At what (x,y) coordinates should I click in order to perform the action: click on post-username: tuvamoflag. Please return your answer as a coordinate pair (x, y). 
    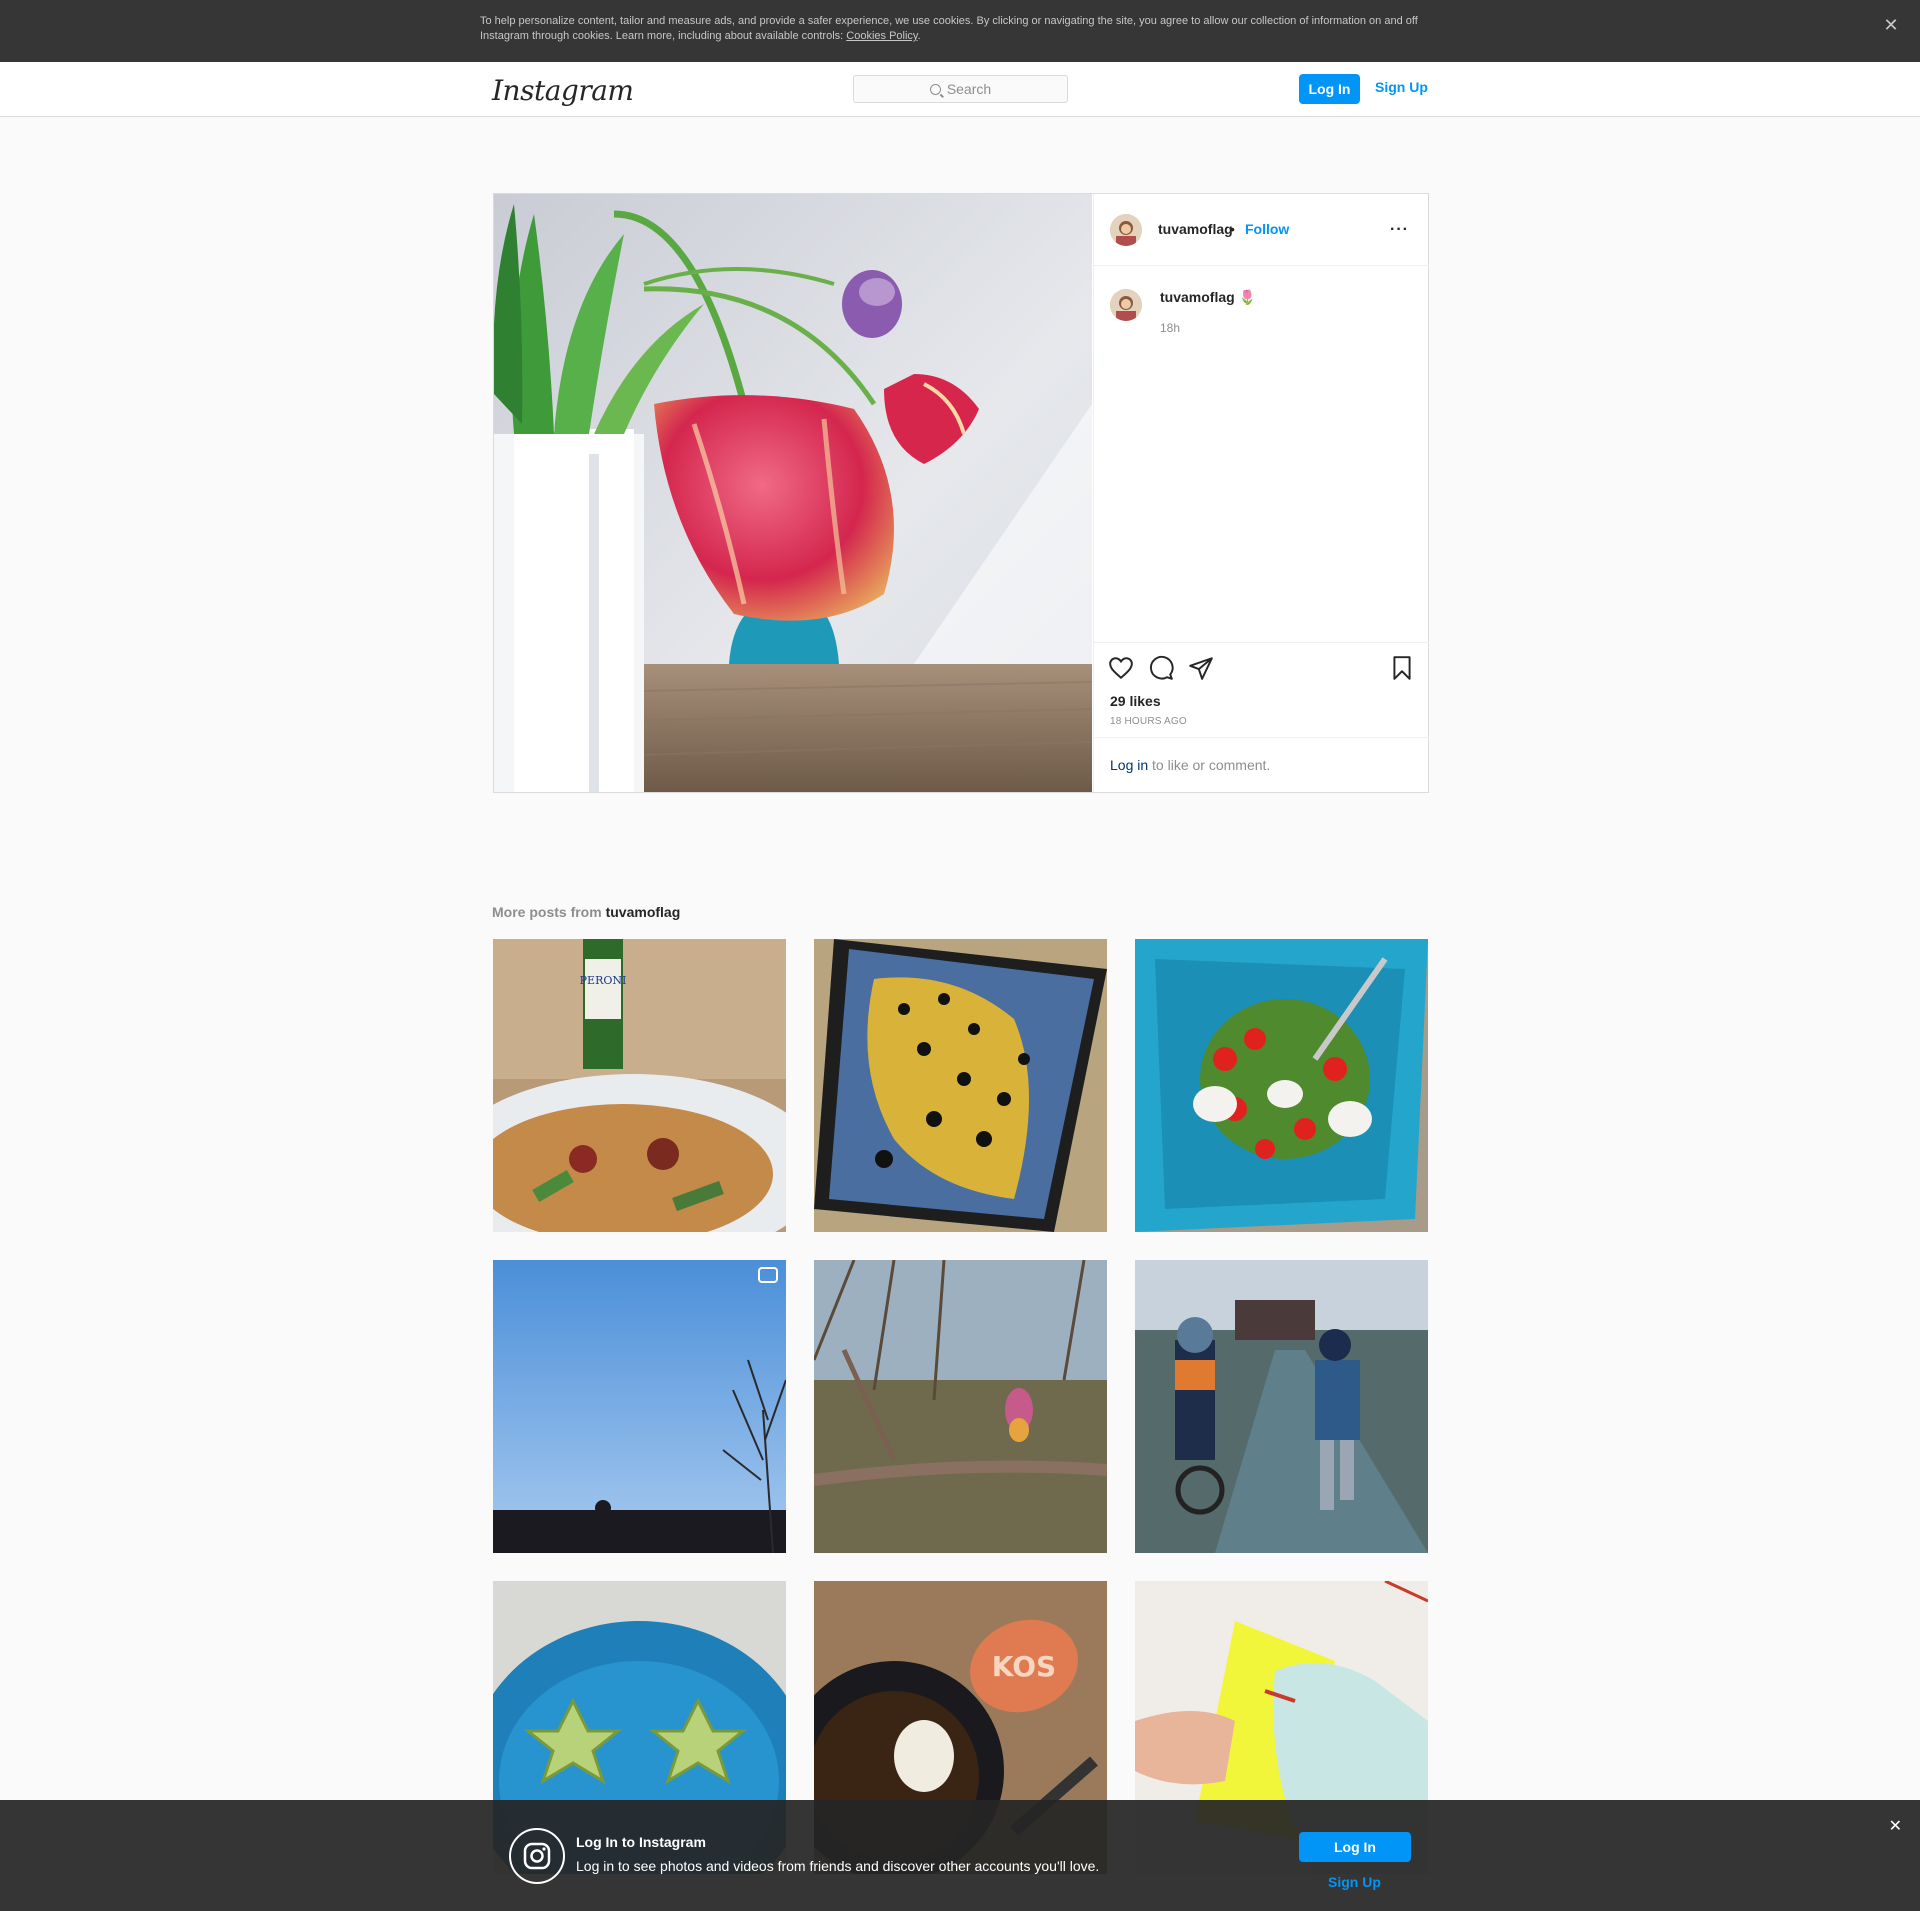
    Looking at the image, I should click on (1195, 229).